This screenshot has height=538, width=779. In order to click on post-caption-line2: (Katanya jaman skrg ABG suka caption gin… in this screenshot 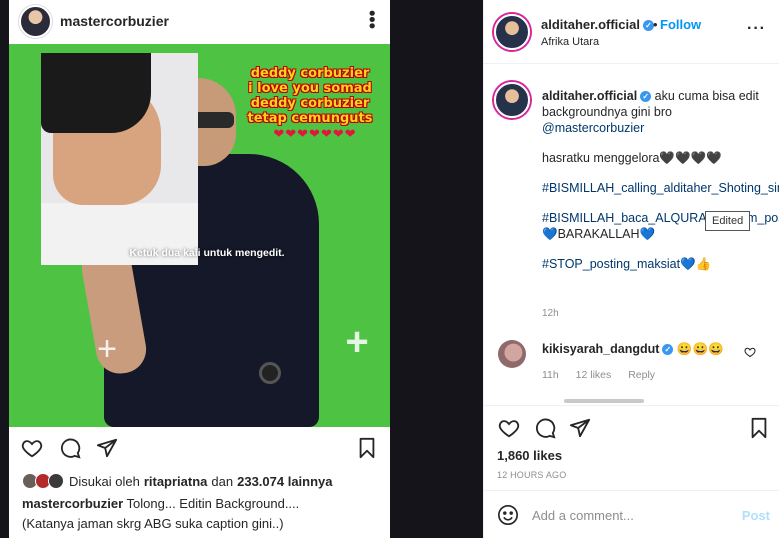, I will do `click(153, 523)`.